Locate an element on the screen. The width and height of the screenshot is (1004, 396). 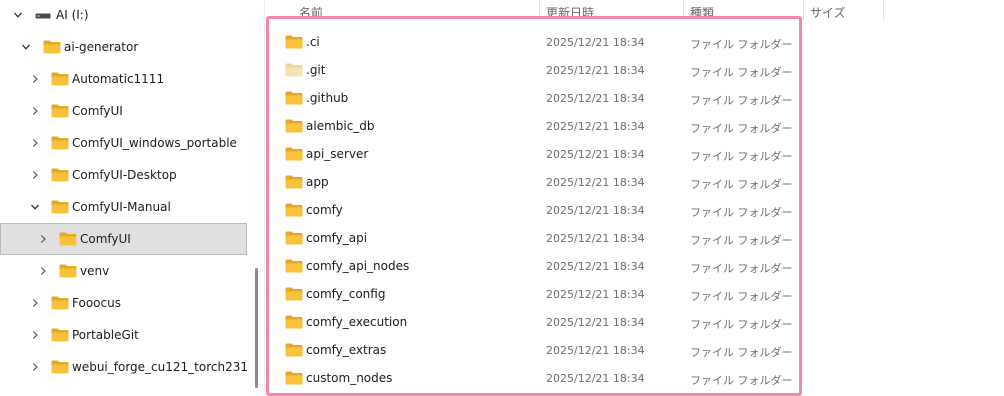
nav-item-label: ComfyUI_windows_portable is located at coordinates (154, 143).